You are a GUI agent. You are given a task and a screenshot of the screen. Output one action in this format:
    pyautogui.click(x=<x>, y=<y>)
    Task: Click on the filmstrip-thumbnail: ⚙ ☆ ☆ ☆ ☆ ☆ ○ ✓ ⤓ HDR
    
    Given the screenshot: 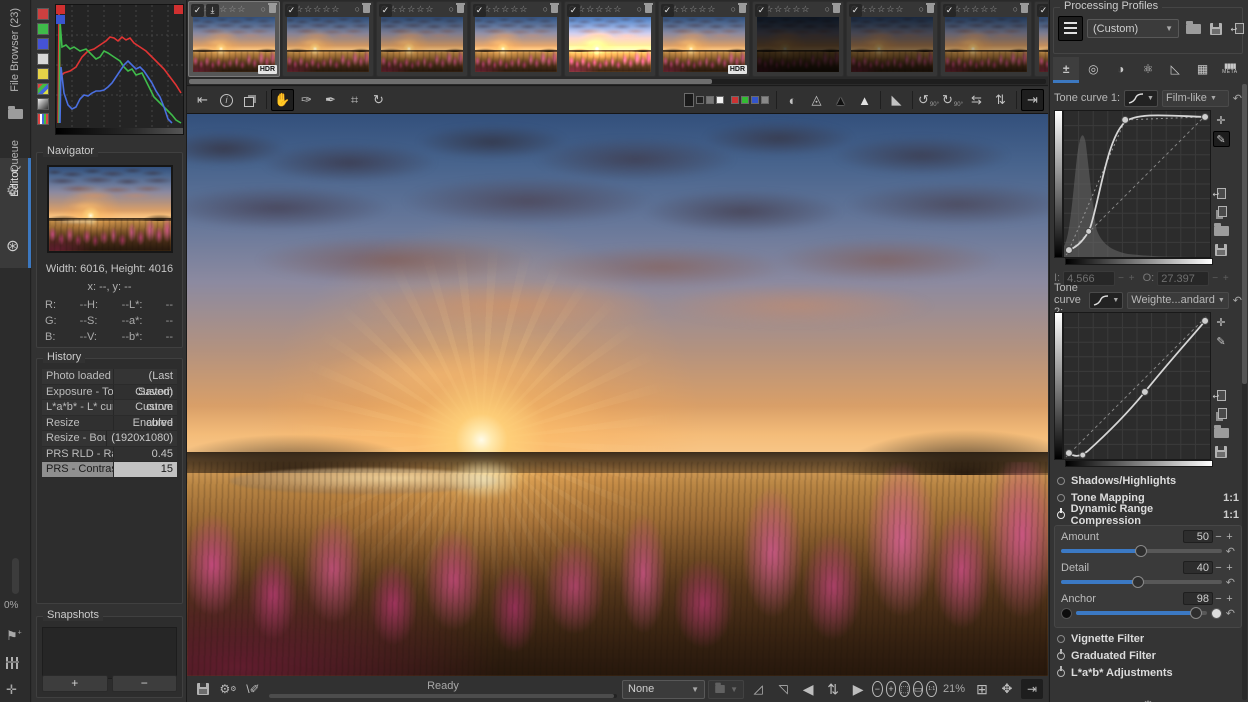 What is the action you would take?
    pyautogui.click(x=234, y=39)
    